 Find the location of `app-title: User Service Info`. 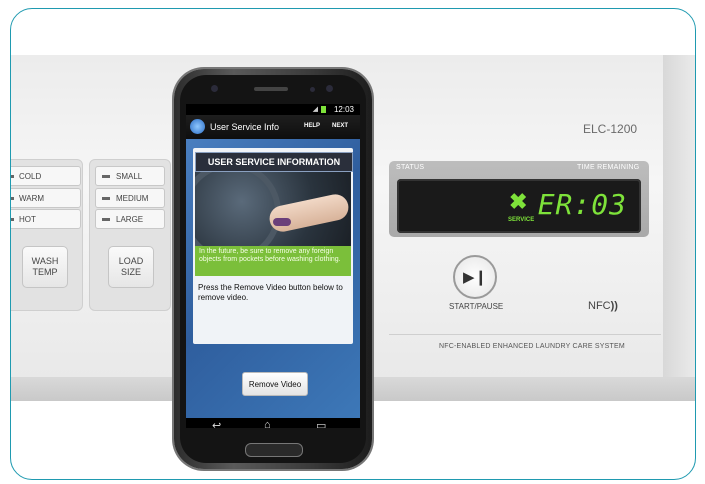

app-title: User Service Info is located at coordinates (245, 127).